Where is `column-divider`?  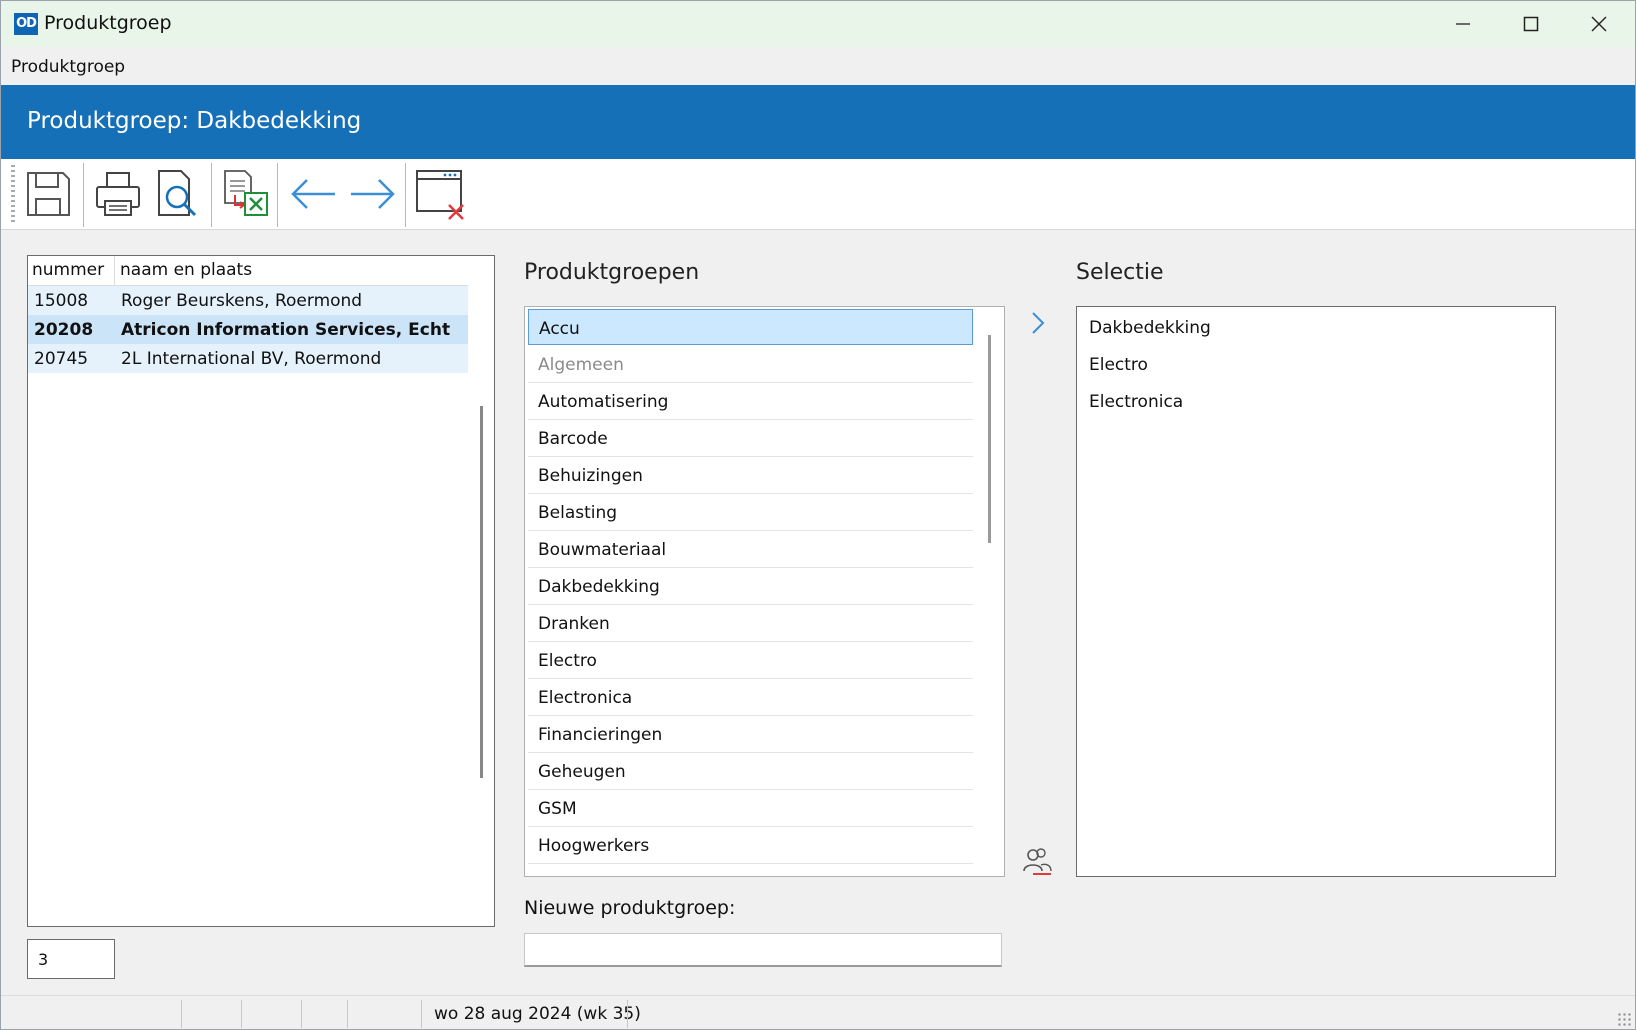 column-divider is located at coordinates (114, 270).